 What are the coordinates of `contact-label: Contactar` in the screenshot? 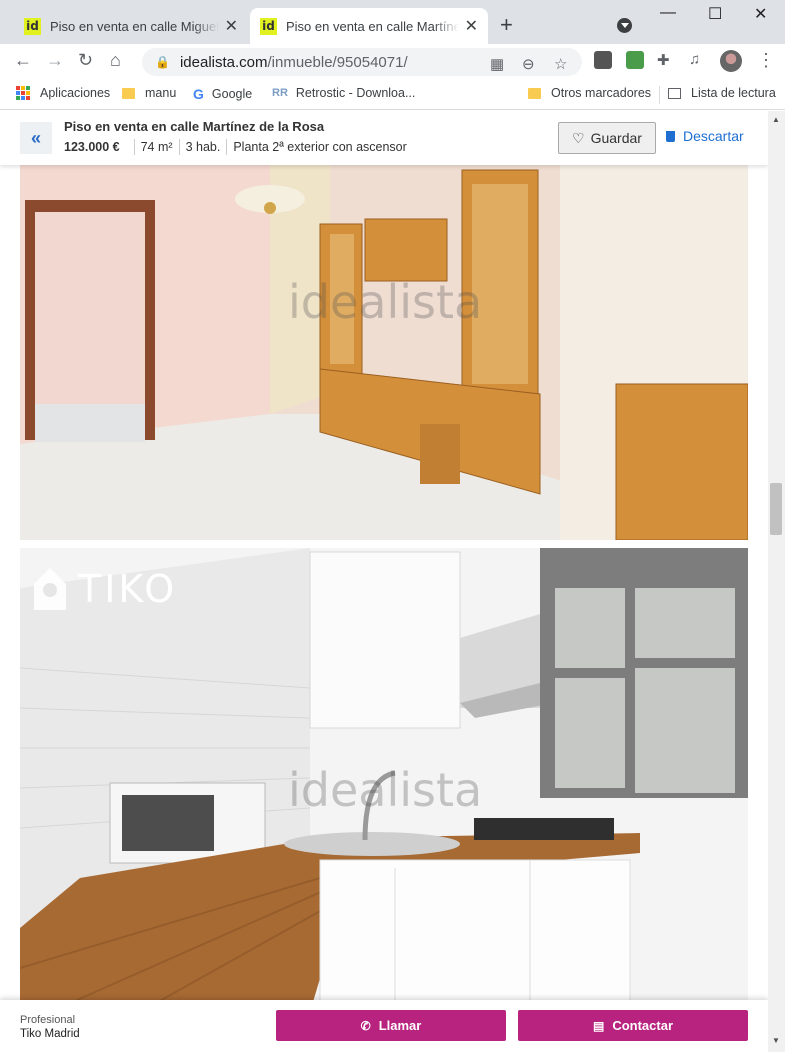 It's located at (643, 1025).